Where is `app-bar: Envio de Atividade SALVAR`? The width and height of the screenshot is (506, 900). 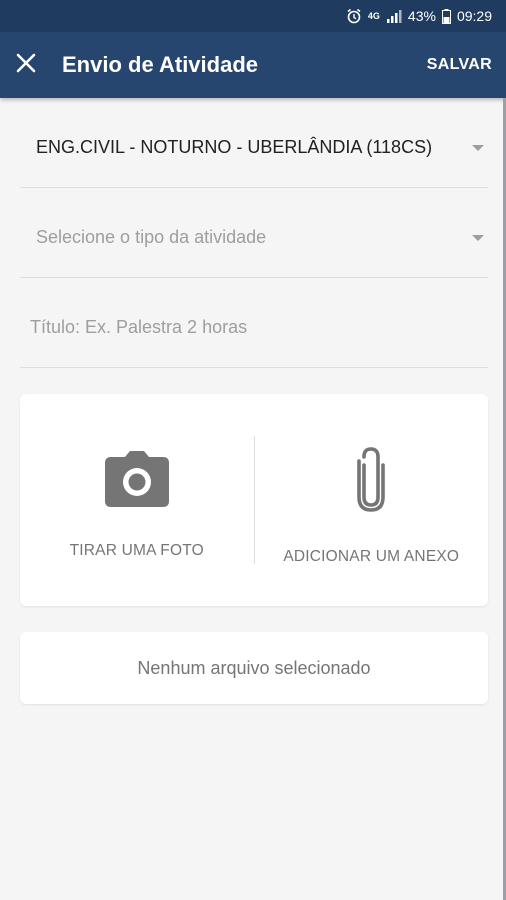 app-bar: Envio de Atividade SALVAR is located at coordinates (253, 65).